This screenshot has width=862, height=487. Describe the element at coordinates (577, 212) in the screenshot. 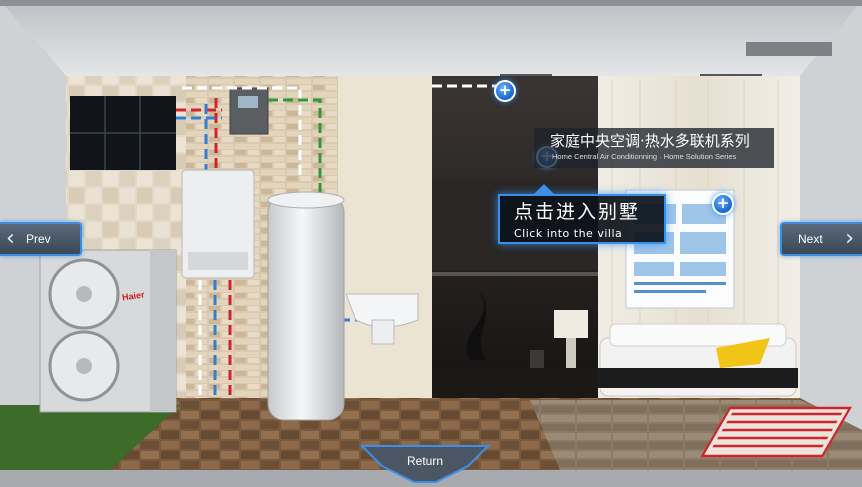

I see `enter-villa-title-cn: 点击进入别墅` at that location.